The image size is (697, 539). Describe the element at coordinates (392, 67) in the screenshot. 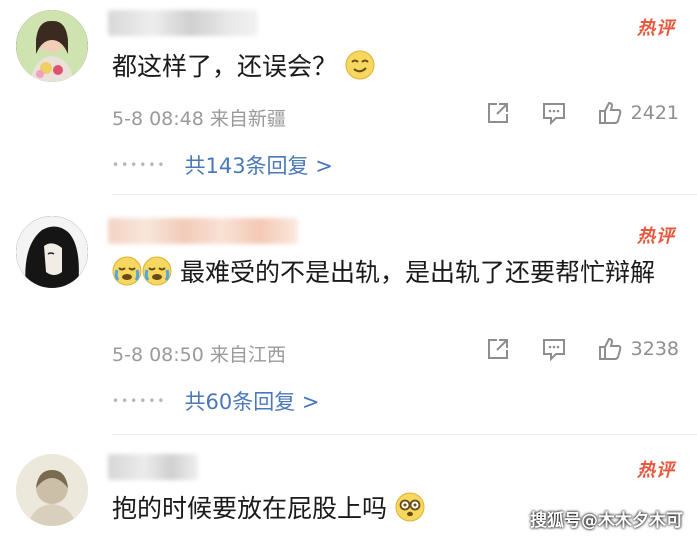

I see `comment-text: 都这样了，还误会？` at that location.